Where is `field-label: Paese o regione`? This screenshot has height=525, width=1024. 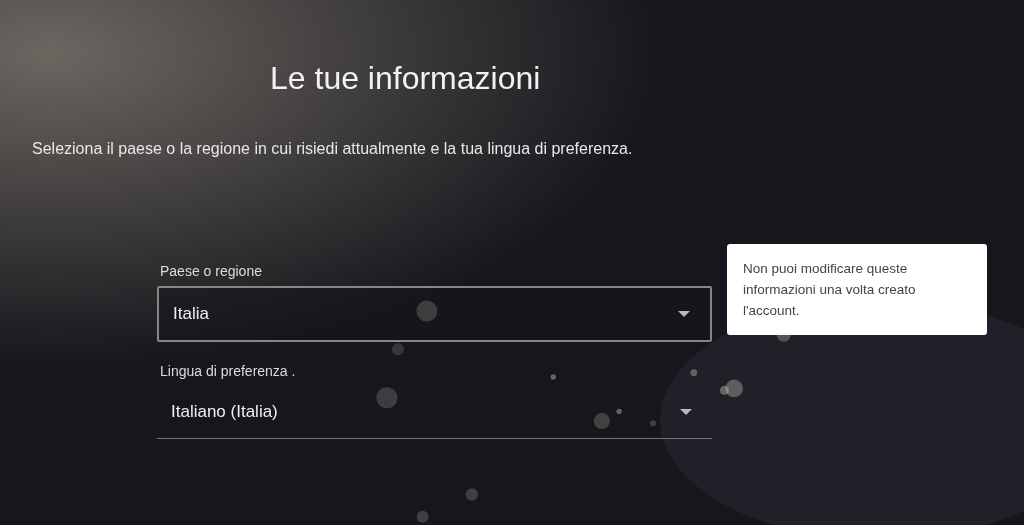 field-label: Paese o regione is located at coordinates (211, 271).